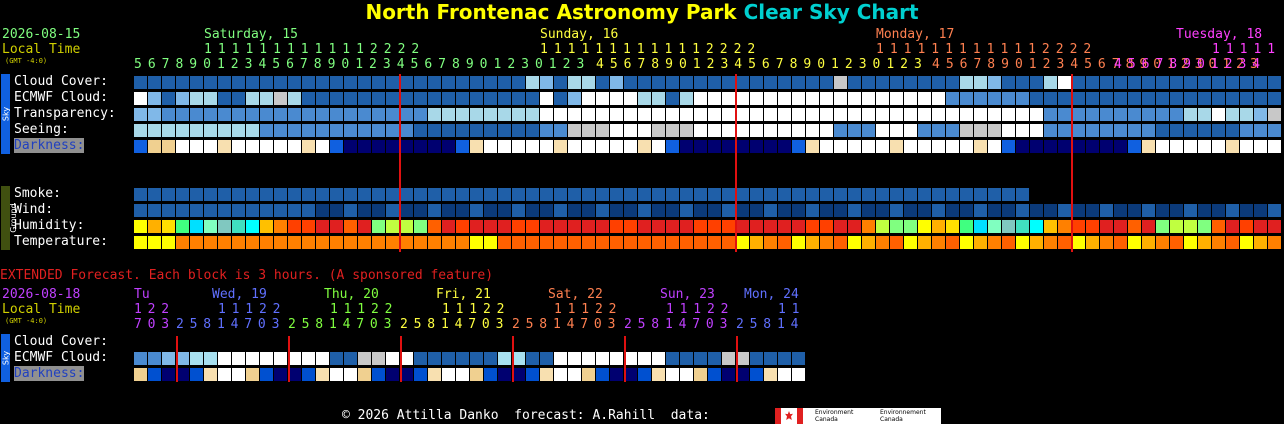 Image resolution: width=1284 pixels, height=424 pixels. I want to click on site-name: North Frontenac Astronomy Park, so click(551, 12).